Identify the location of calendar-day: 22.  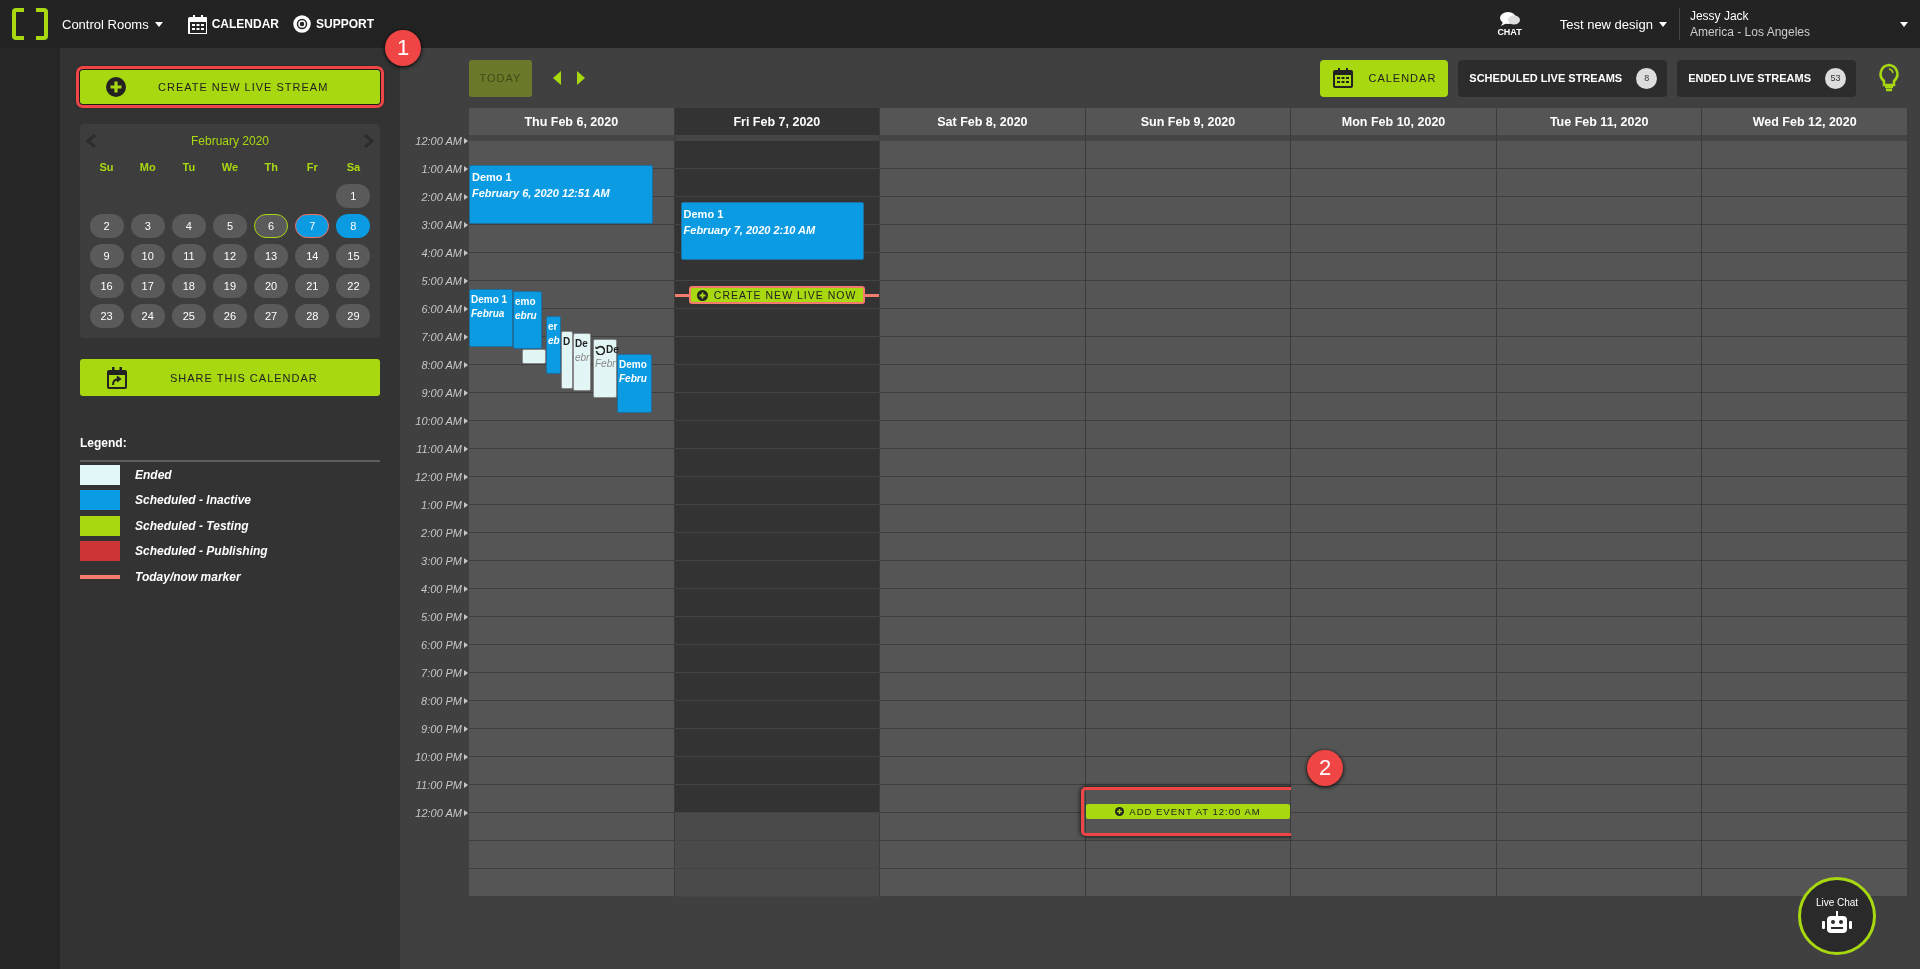
(353, 286).